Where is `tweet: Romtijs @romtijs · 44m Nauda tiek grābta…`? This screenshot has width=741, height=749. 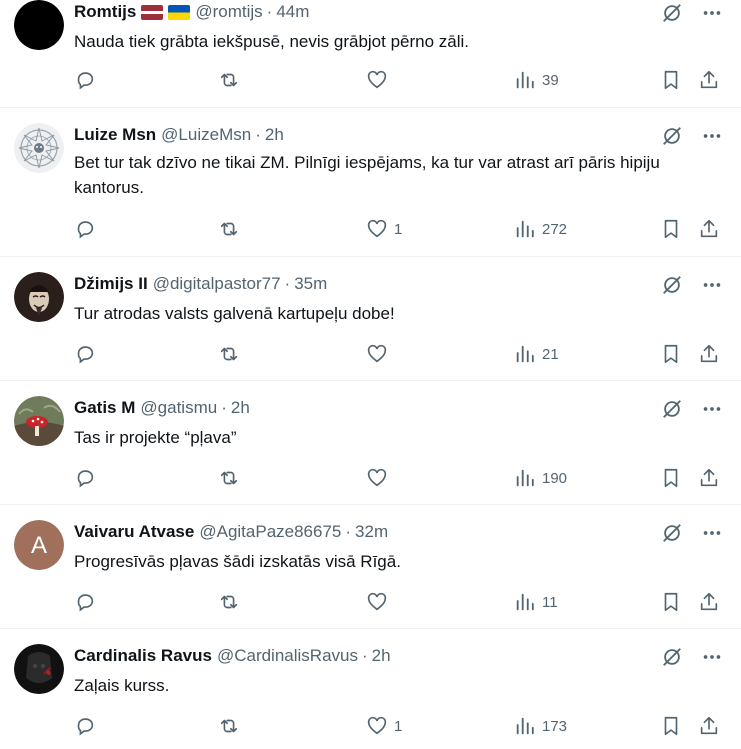 tweet: Romtijs @romtijs · 44m Nauda tiek grābta… is located at coordinates (370, 54).